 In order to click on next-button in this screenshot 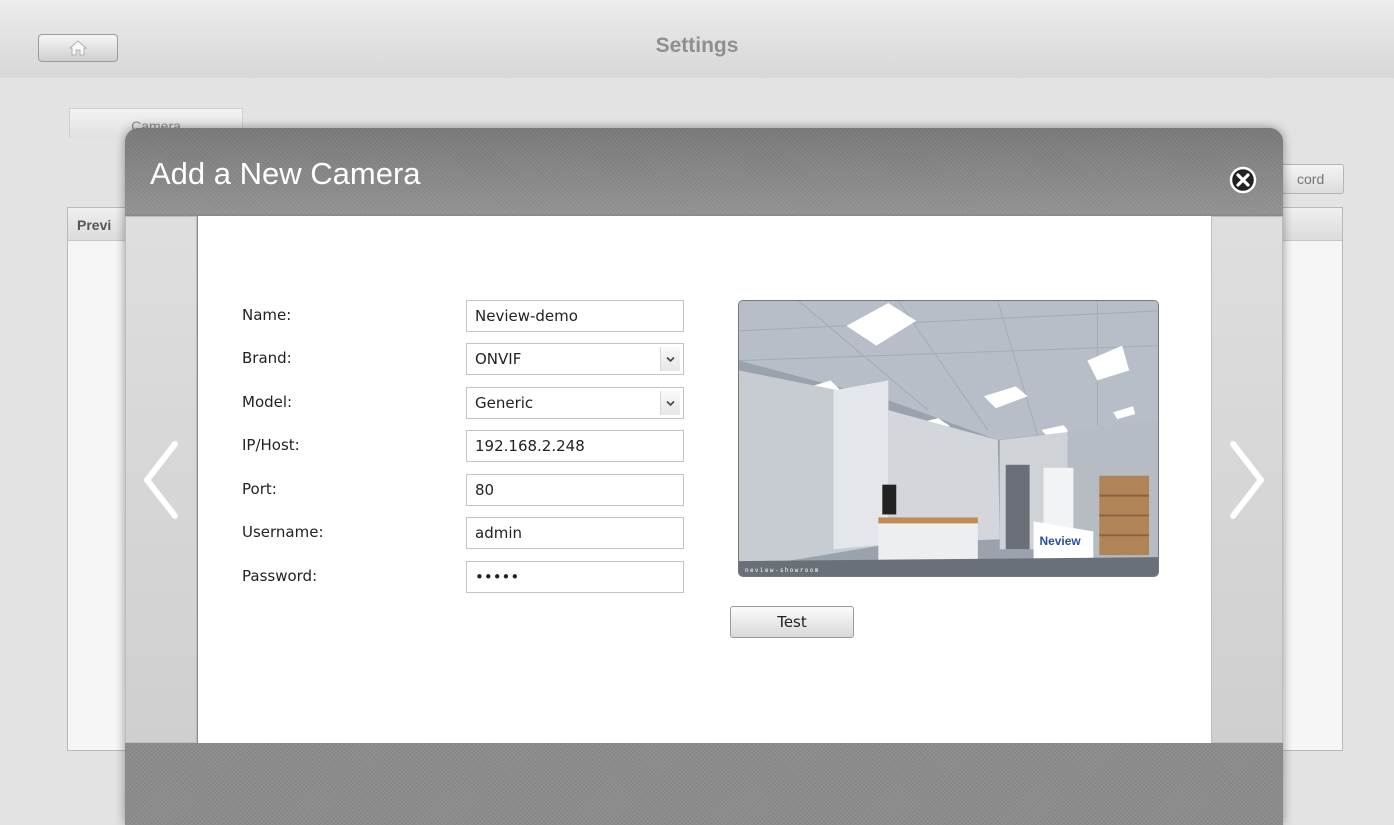, I will do `click(1247, 479)`.